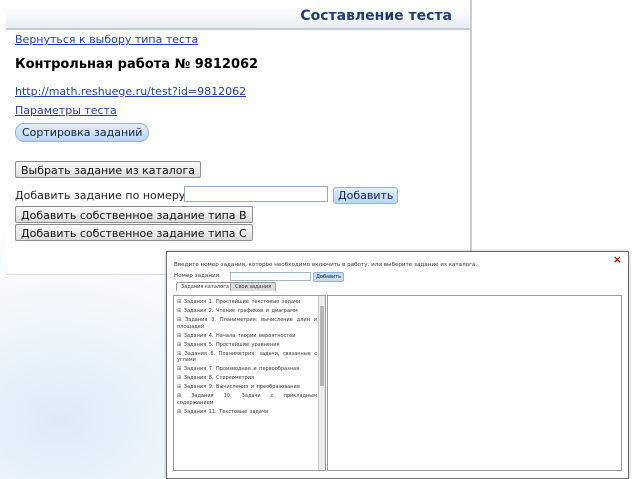 The image size is (639, 479). Describe the element at coordinates (247, 302) in the screenshot. I see `list-item: Задания 1. Простейшие текстовые задачи` at that location.